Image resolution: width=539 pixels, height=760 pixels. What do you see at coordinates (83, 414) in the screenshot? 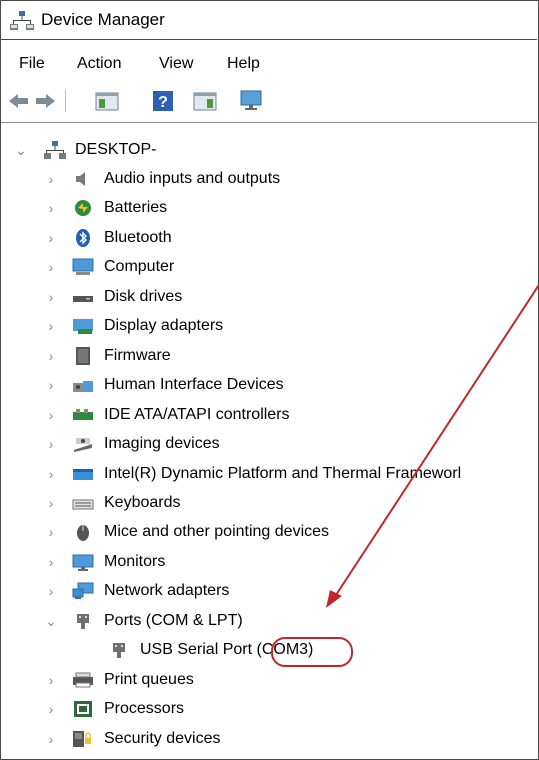
I see `ide-controller-icon` at bounding box center [83, 414].